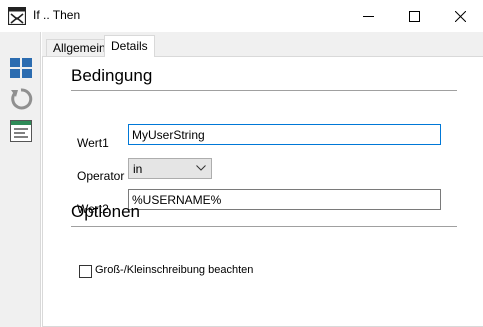 The height and width of the screenshot is (327, 483). Describe the element at coordinates (112, 75) in the screenshot. I see `section-title-condition: Bedingung` at that location.